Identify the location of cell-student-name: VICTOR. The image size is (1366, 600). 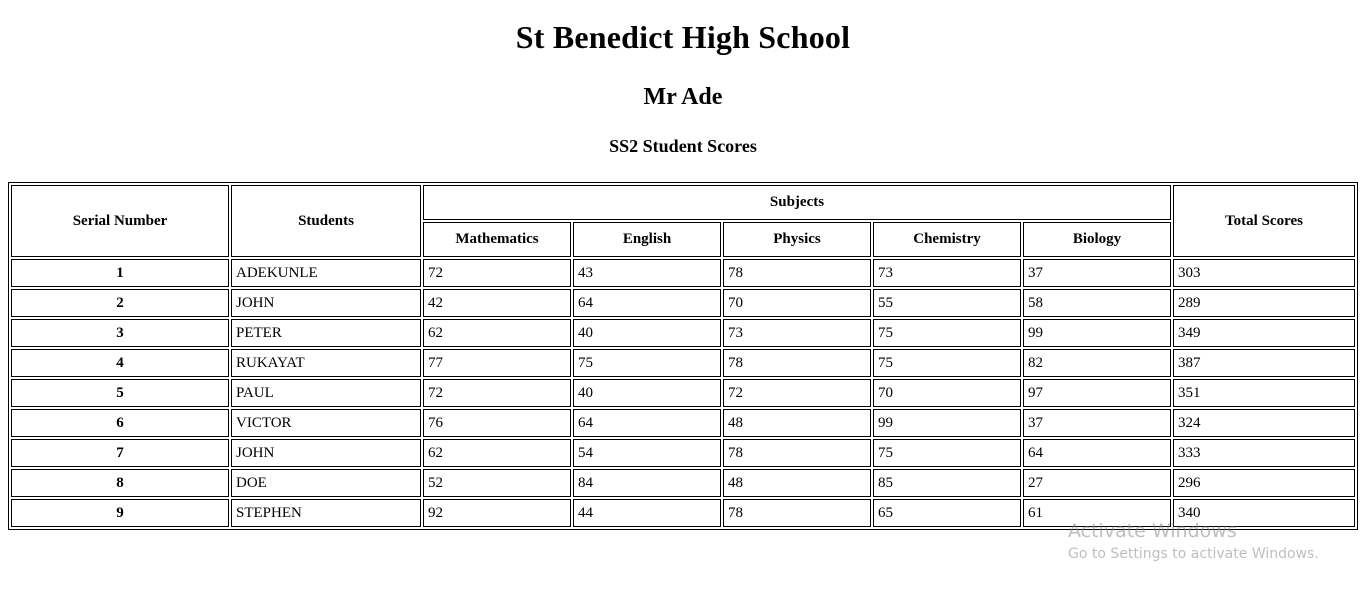
(326, 423).